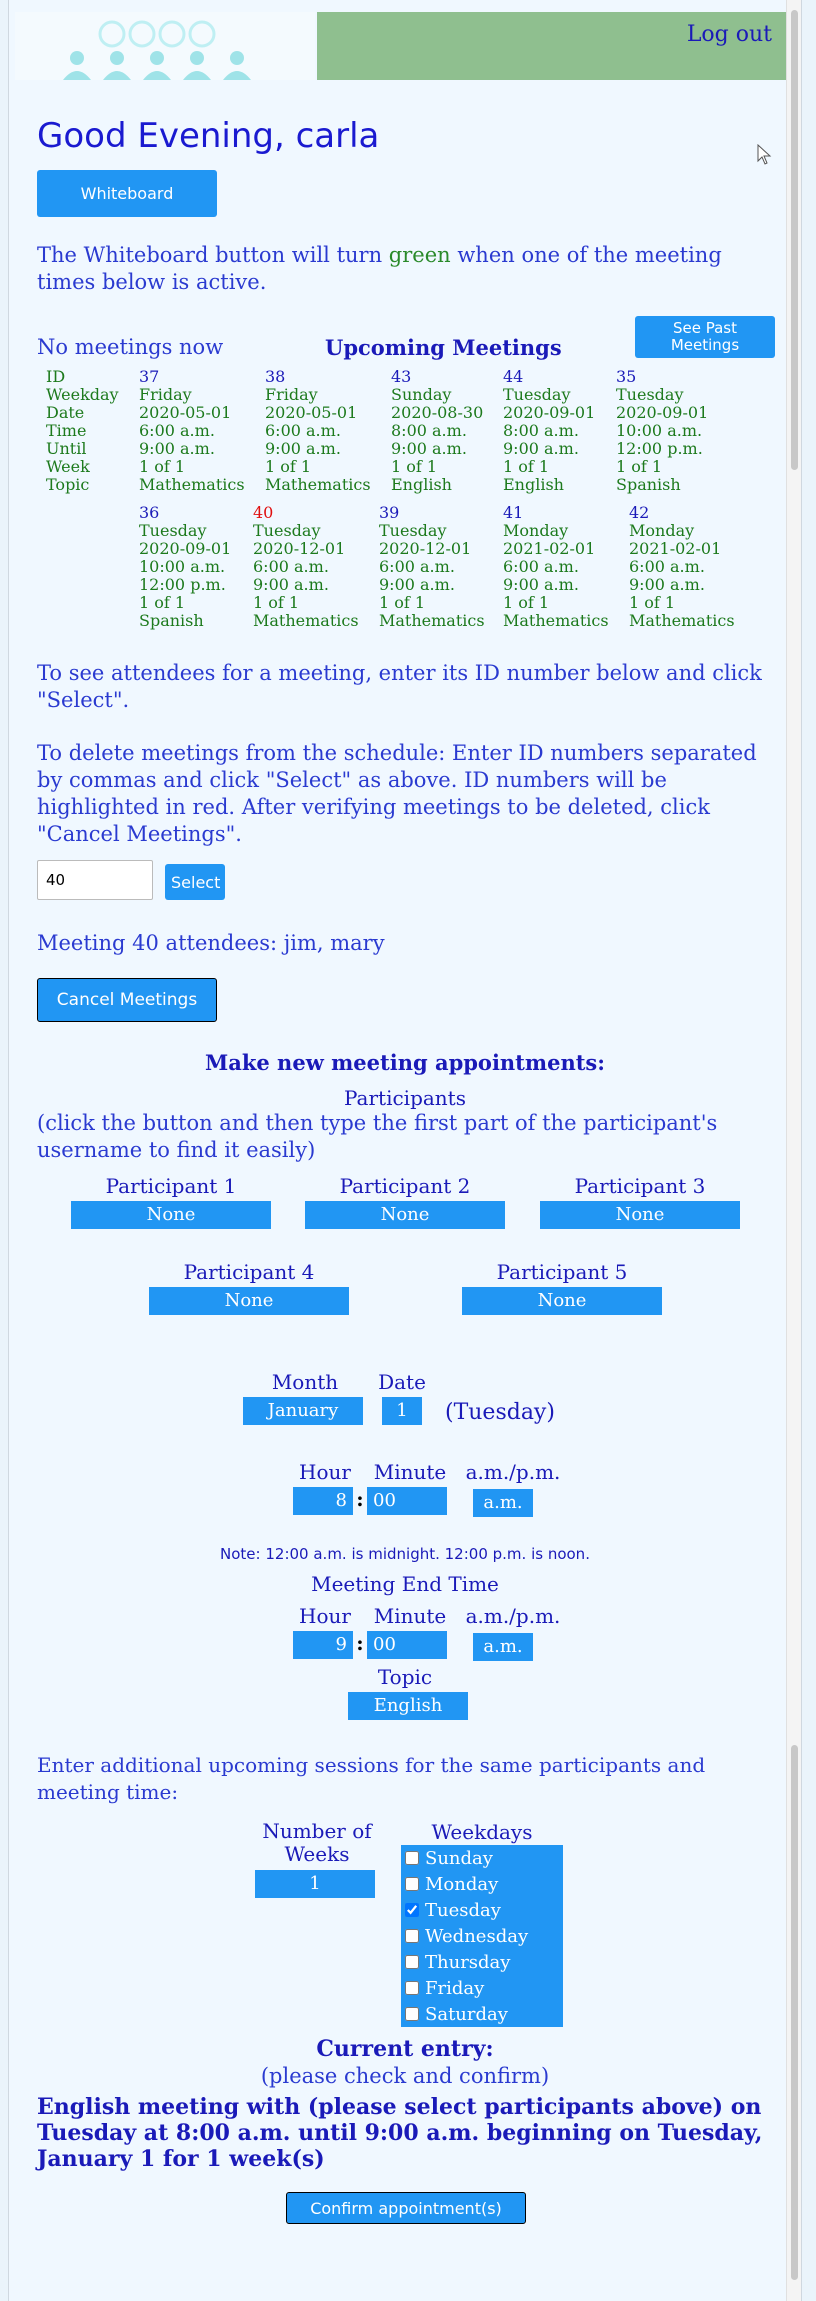 This screenshot has width=816, height=2301. Describe the element at coordinates (195, 882) in the screenshot. I see `select-button: Select` at that location.